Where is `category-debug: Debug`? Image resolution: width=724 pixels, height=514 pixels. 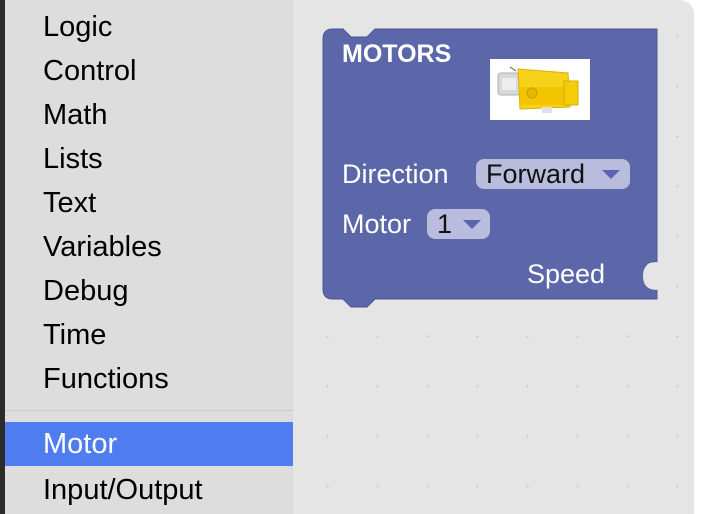
category-debug: Debug is located at coordinates (149, 291).